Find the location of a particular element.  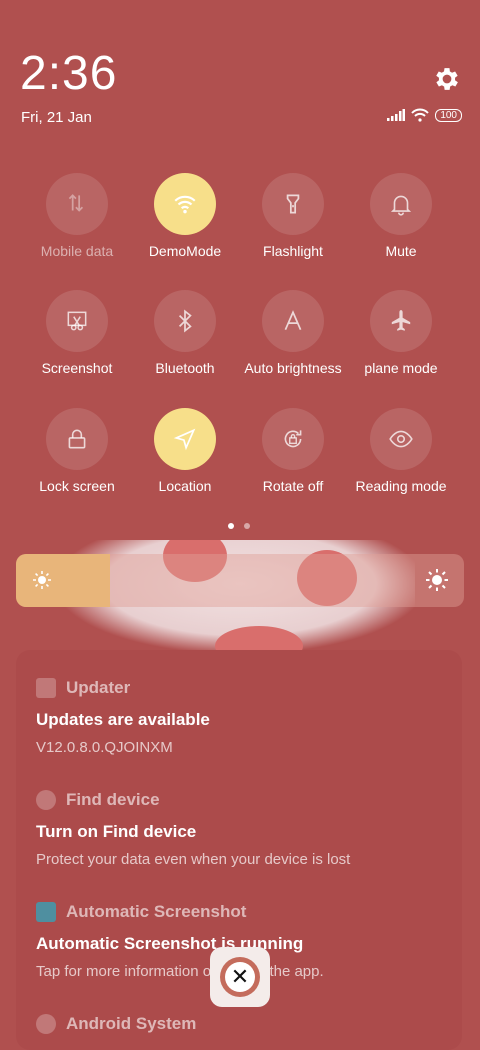

find-device-app-icon is located at coordinates (46, 800).